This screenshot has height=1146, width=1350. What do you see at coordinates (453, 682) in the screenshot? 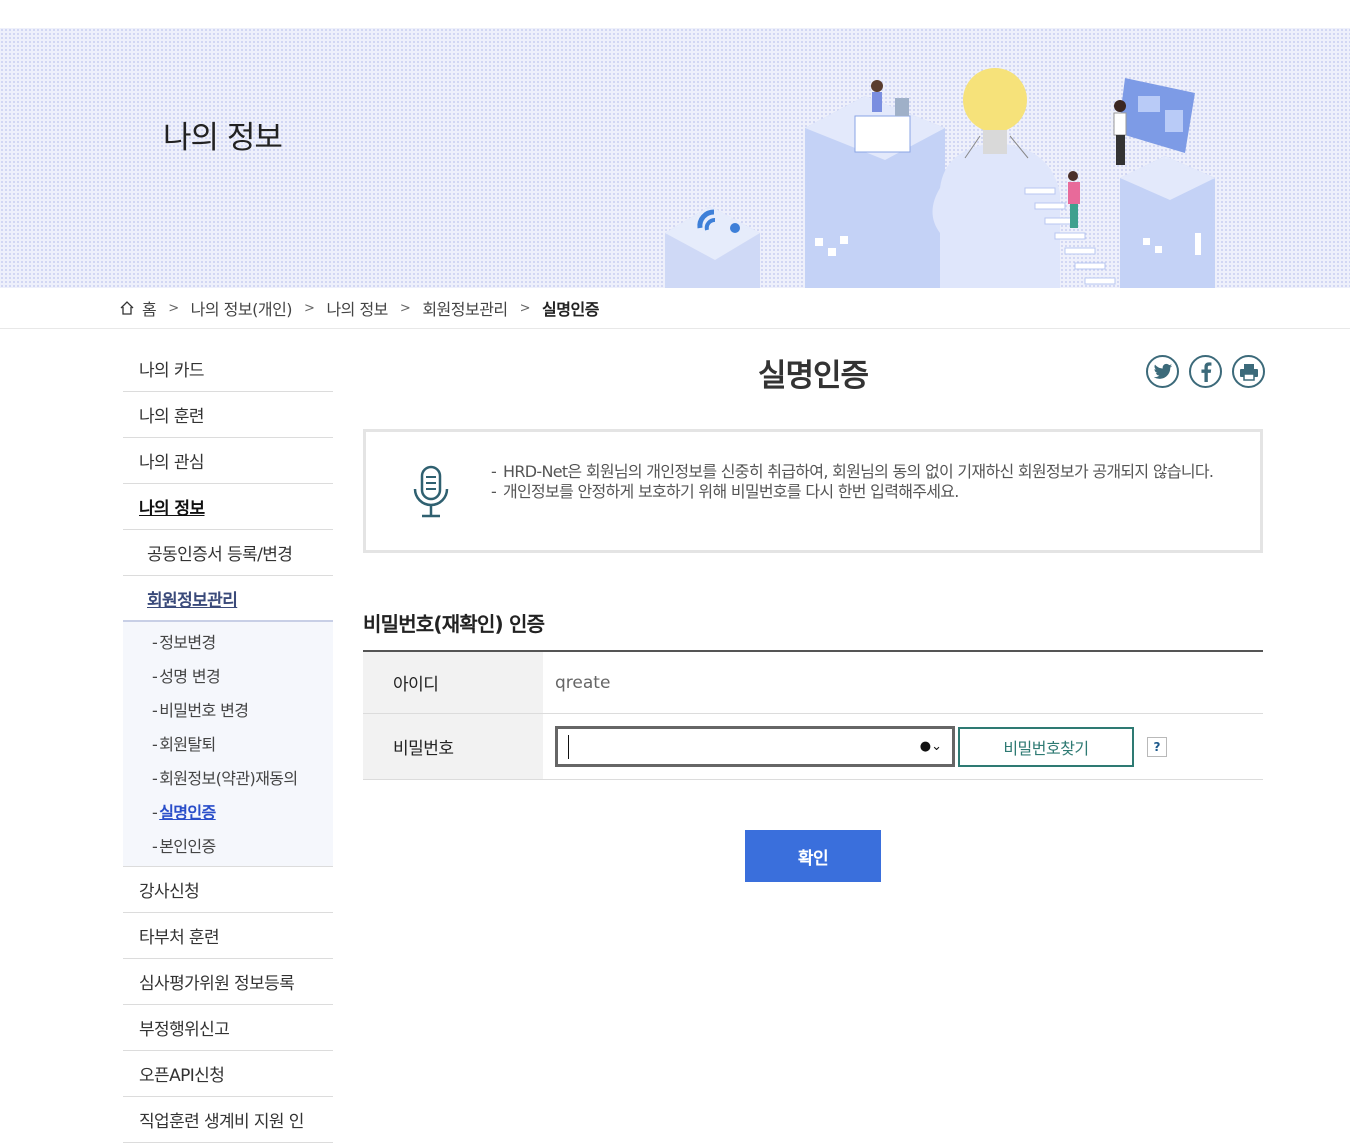
I see `id-label: 아이디` at bounding box center [453, 682].